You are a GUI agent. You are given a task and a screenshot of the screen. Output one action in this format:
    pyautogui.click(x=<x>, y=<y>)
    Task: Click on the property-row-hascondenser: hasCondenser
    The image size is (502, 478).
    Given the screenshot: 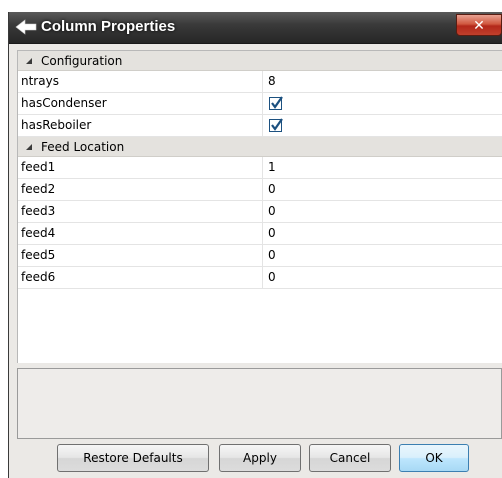 What is the action you would take?
    pyautogui.click(x=260, y=104)
    